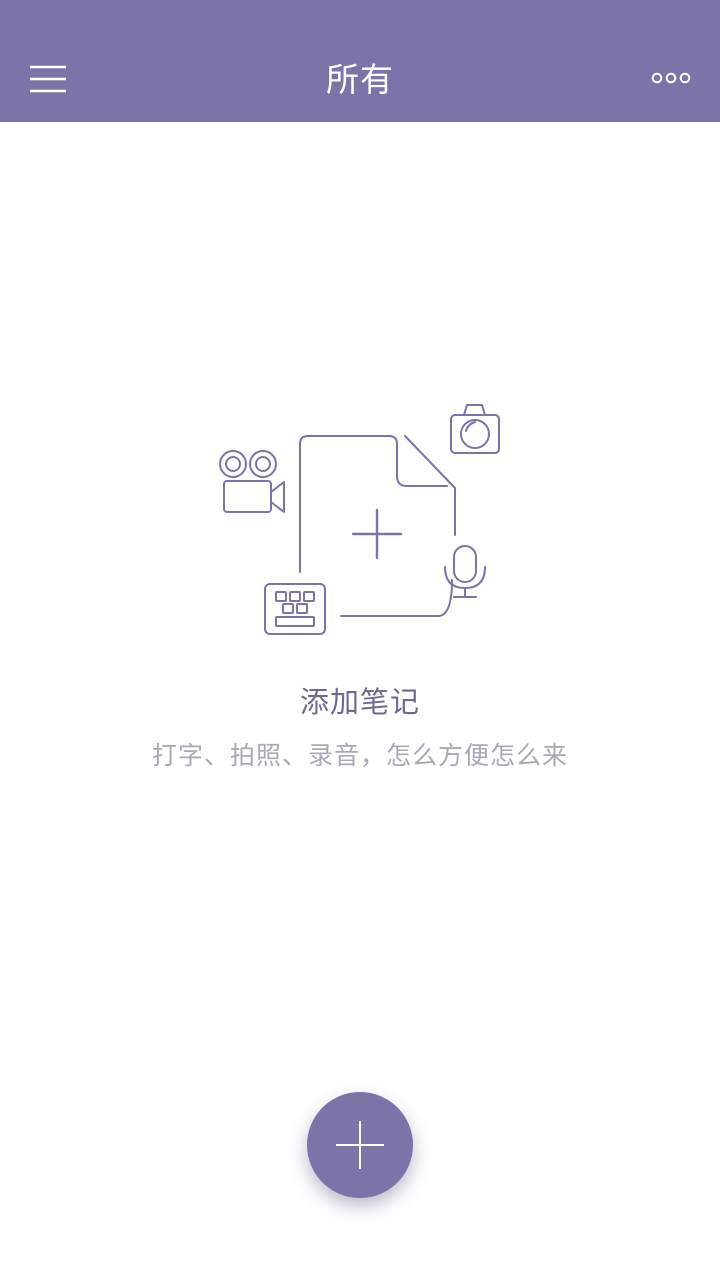 The width and height of the screenshot is (720, 1280). I want to click on empty-state-illustration, so click(360, 520).